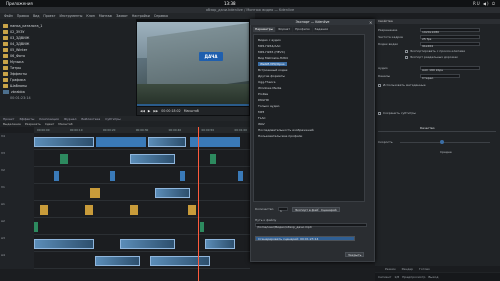 Image resolution: width=500 pixels, height=281 pixels. Describe the element at coordinates (70, 119) in the screenshot. I see `tab-history: Журнал` at that location.